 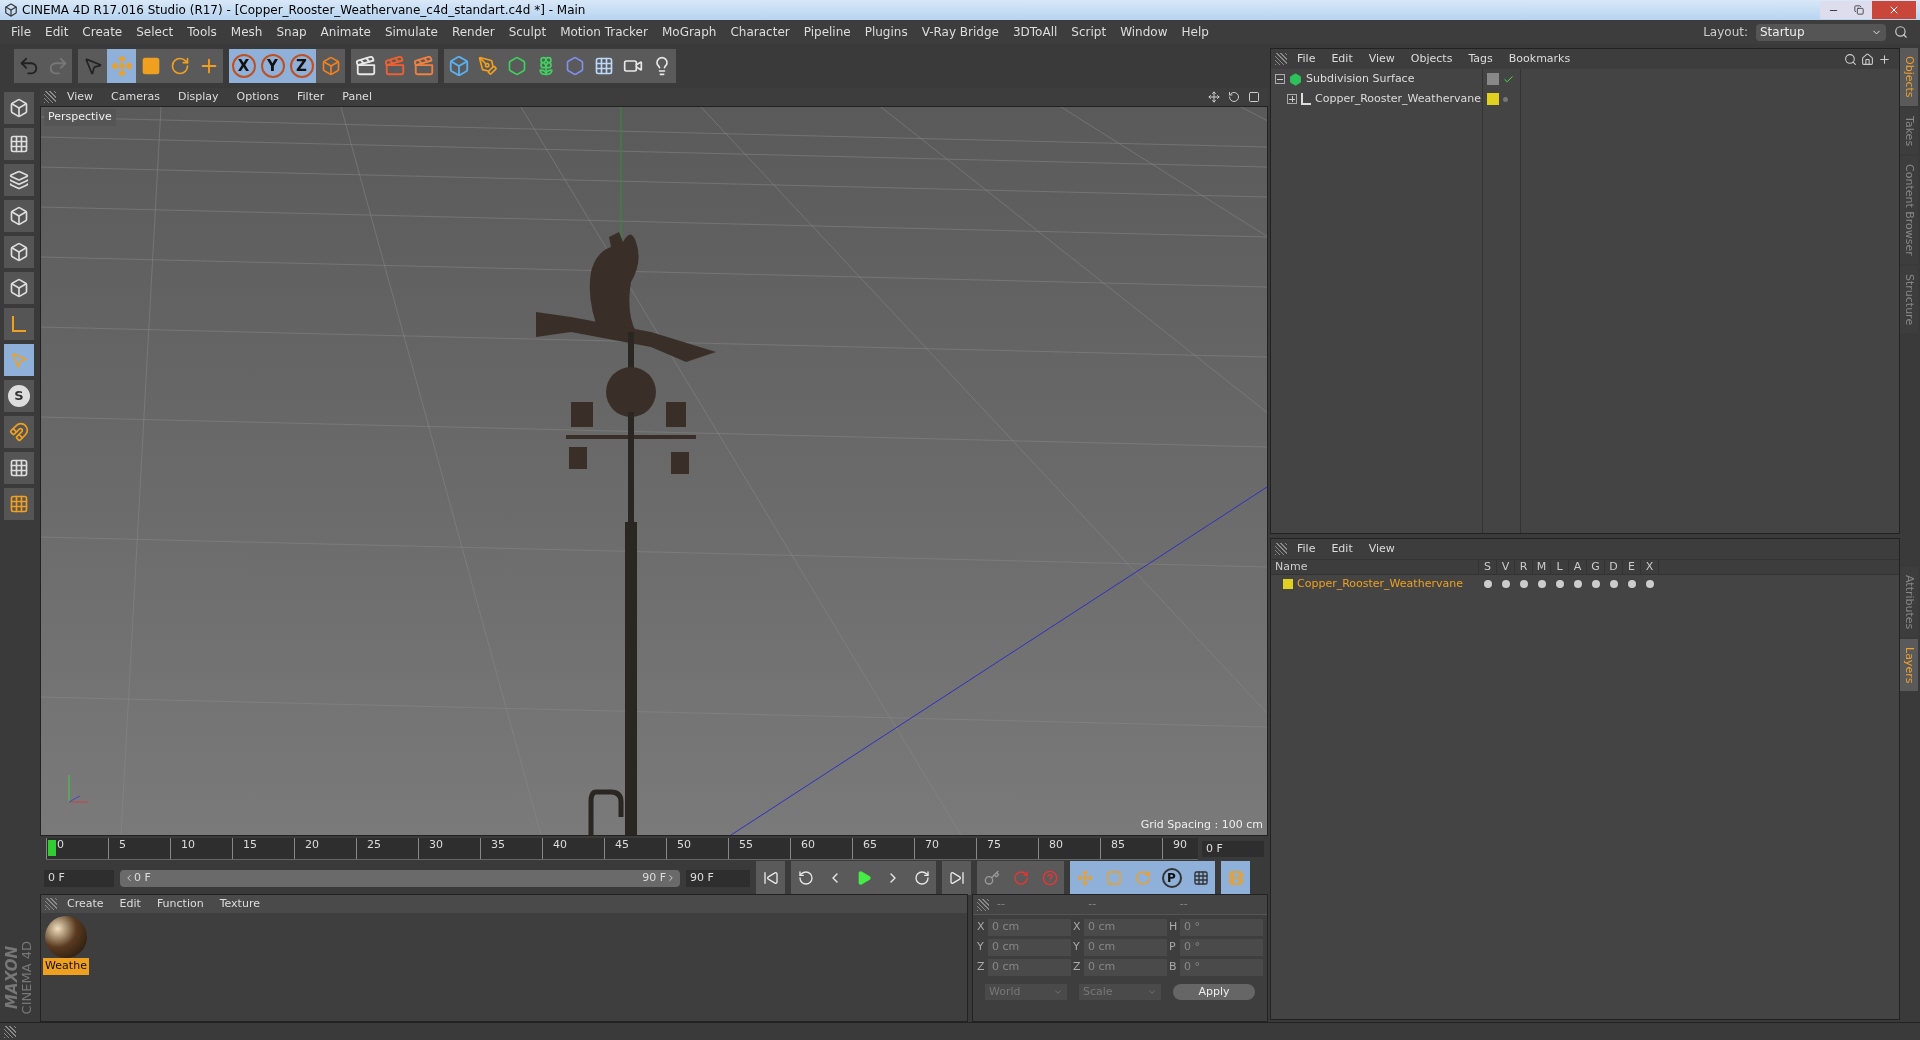 I want to click on menu-item: Help, so click(x=1195, y=32).